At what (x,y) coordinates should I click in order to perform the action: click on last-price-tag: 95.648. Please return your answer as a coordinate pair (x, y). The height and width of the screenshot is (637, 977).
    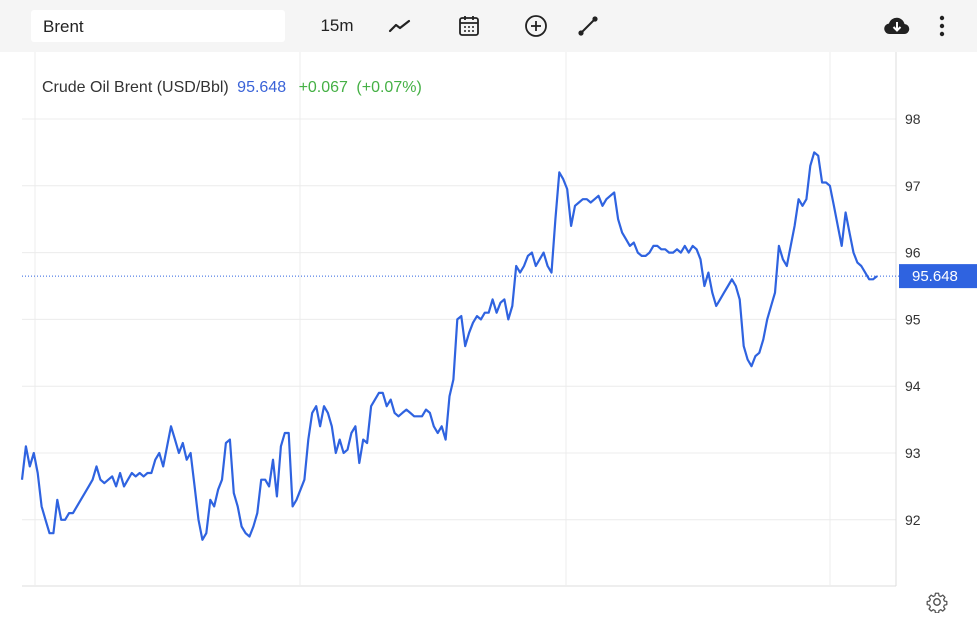
    Looking at the image, I should click on (938, 276).